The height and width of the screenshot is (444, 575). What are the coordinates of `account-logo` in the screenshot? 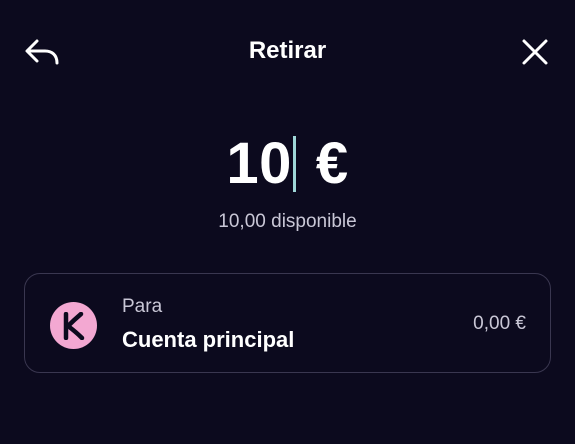 It's located at (73, 325).